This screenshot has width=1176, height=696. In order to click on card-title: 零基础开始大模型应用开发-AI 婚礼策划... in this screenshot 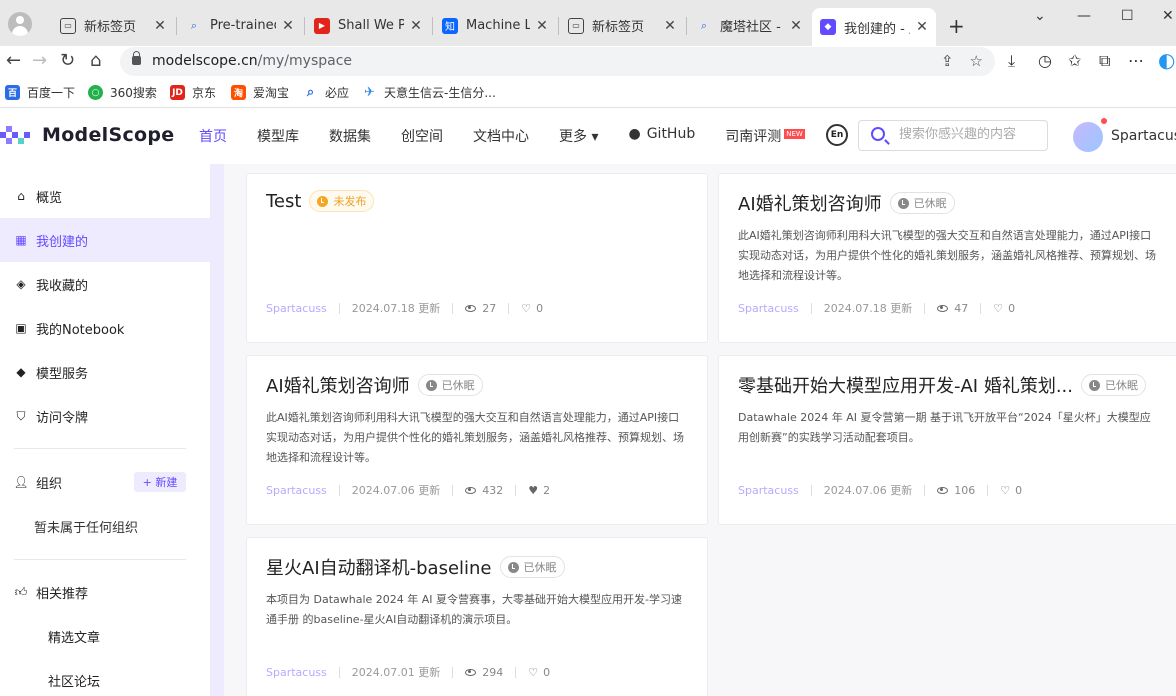, I will do `click(905, 385)`.